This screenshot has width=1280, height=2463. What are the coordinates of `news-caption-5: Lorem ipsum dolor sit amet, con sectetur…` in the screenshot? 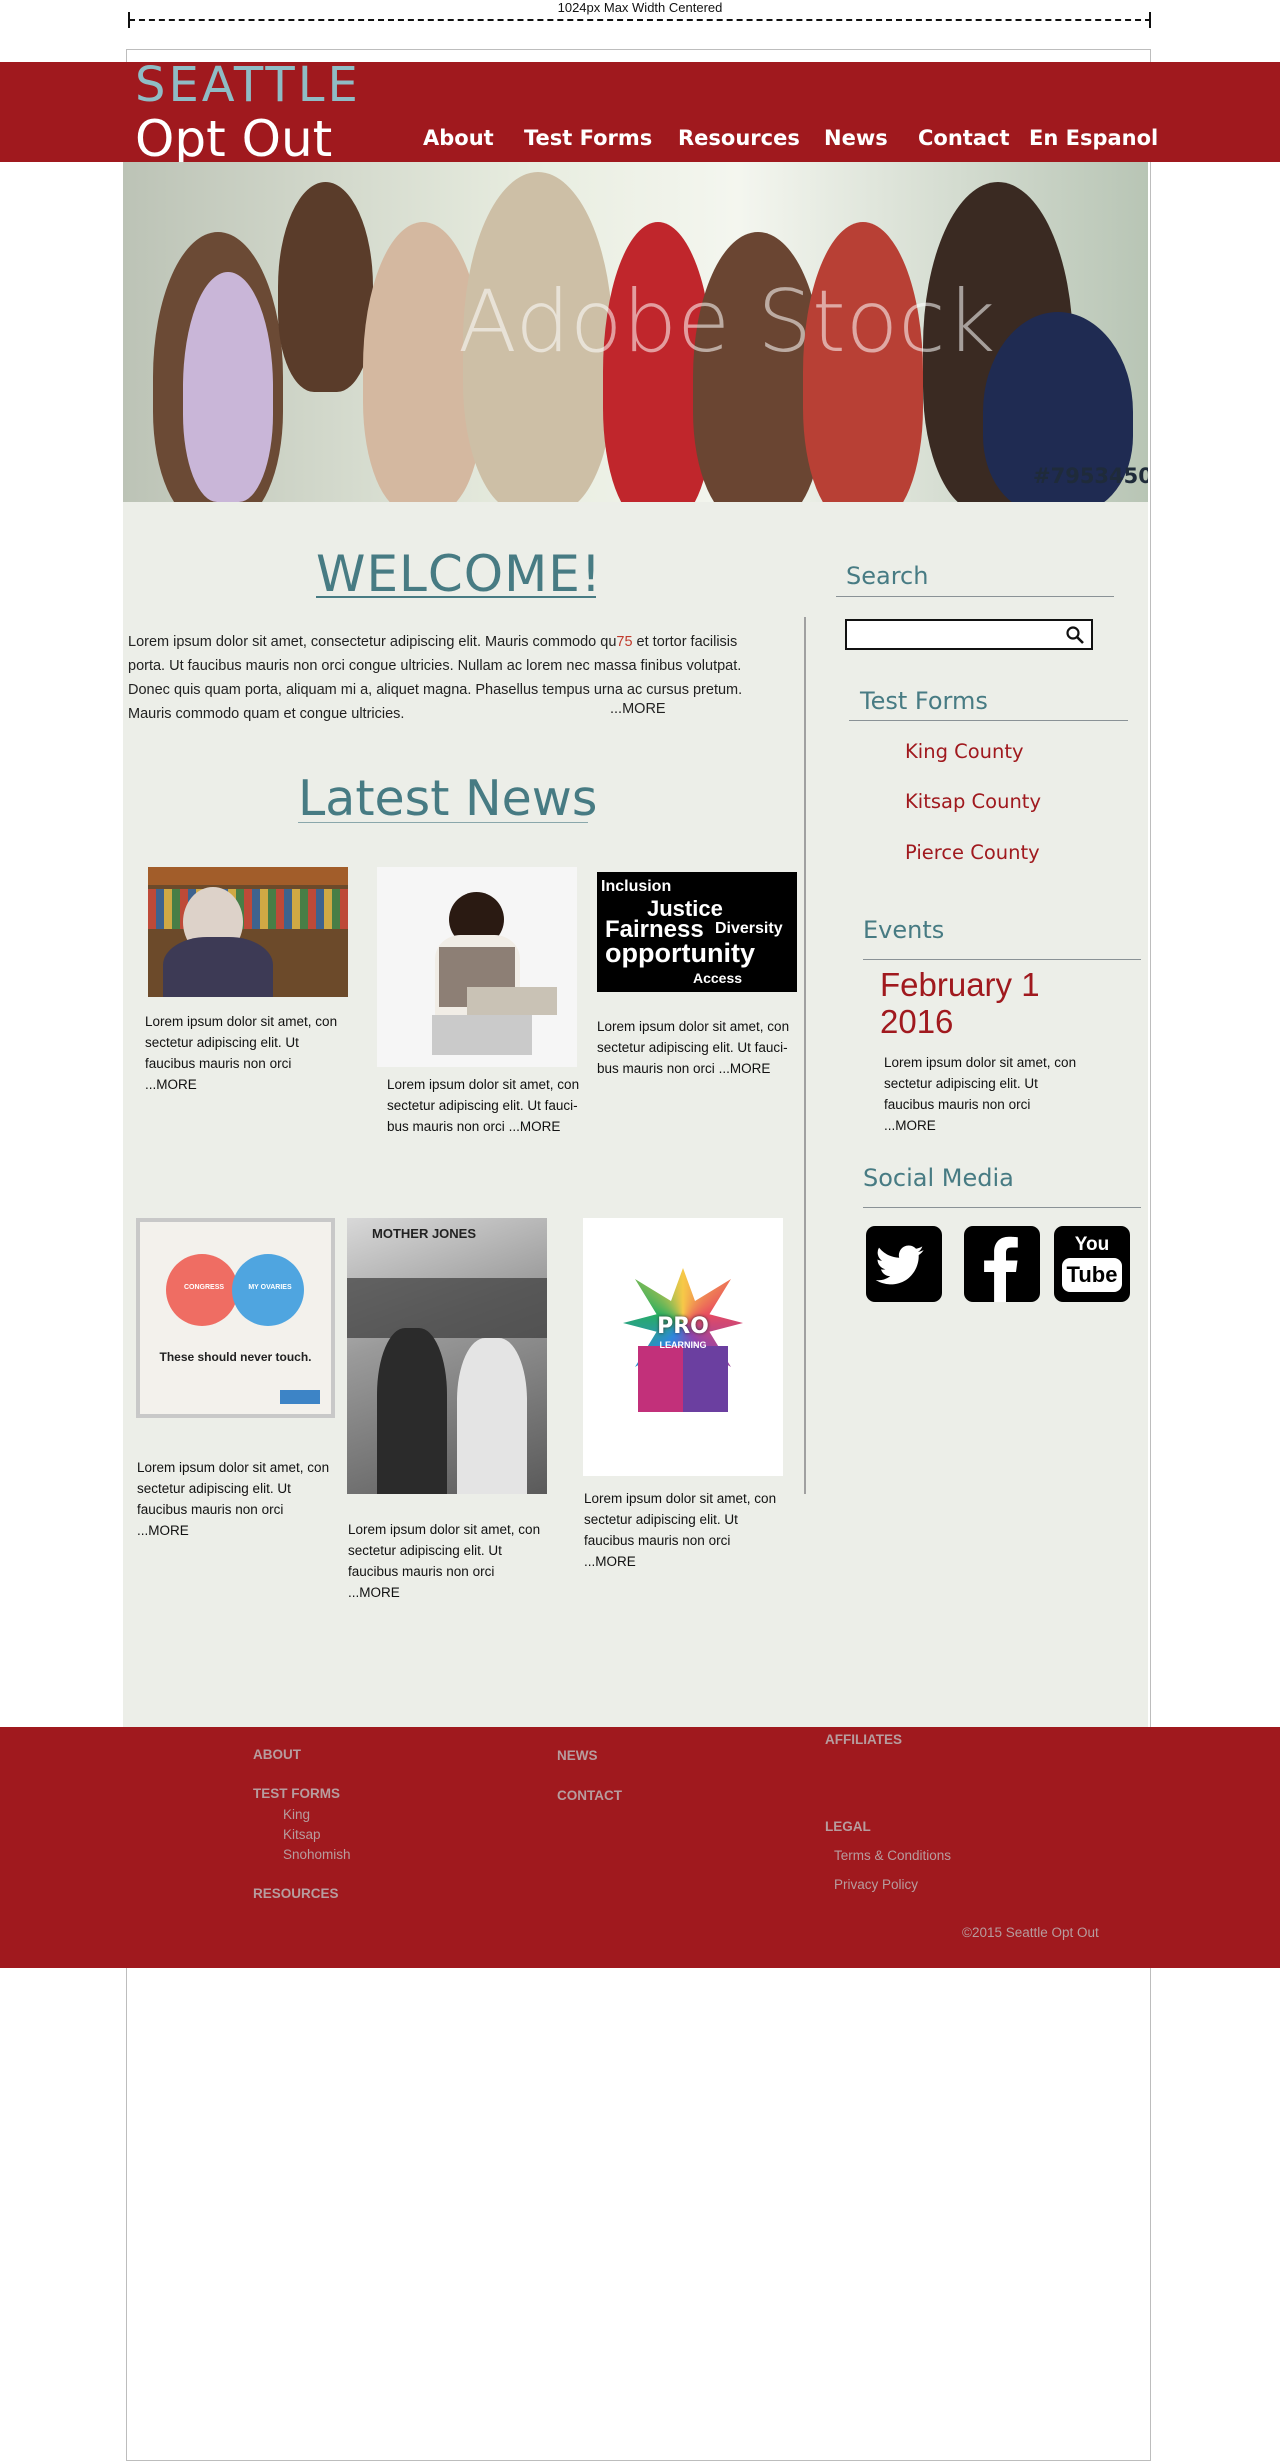 It's located at (444, 1561).